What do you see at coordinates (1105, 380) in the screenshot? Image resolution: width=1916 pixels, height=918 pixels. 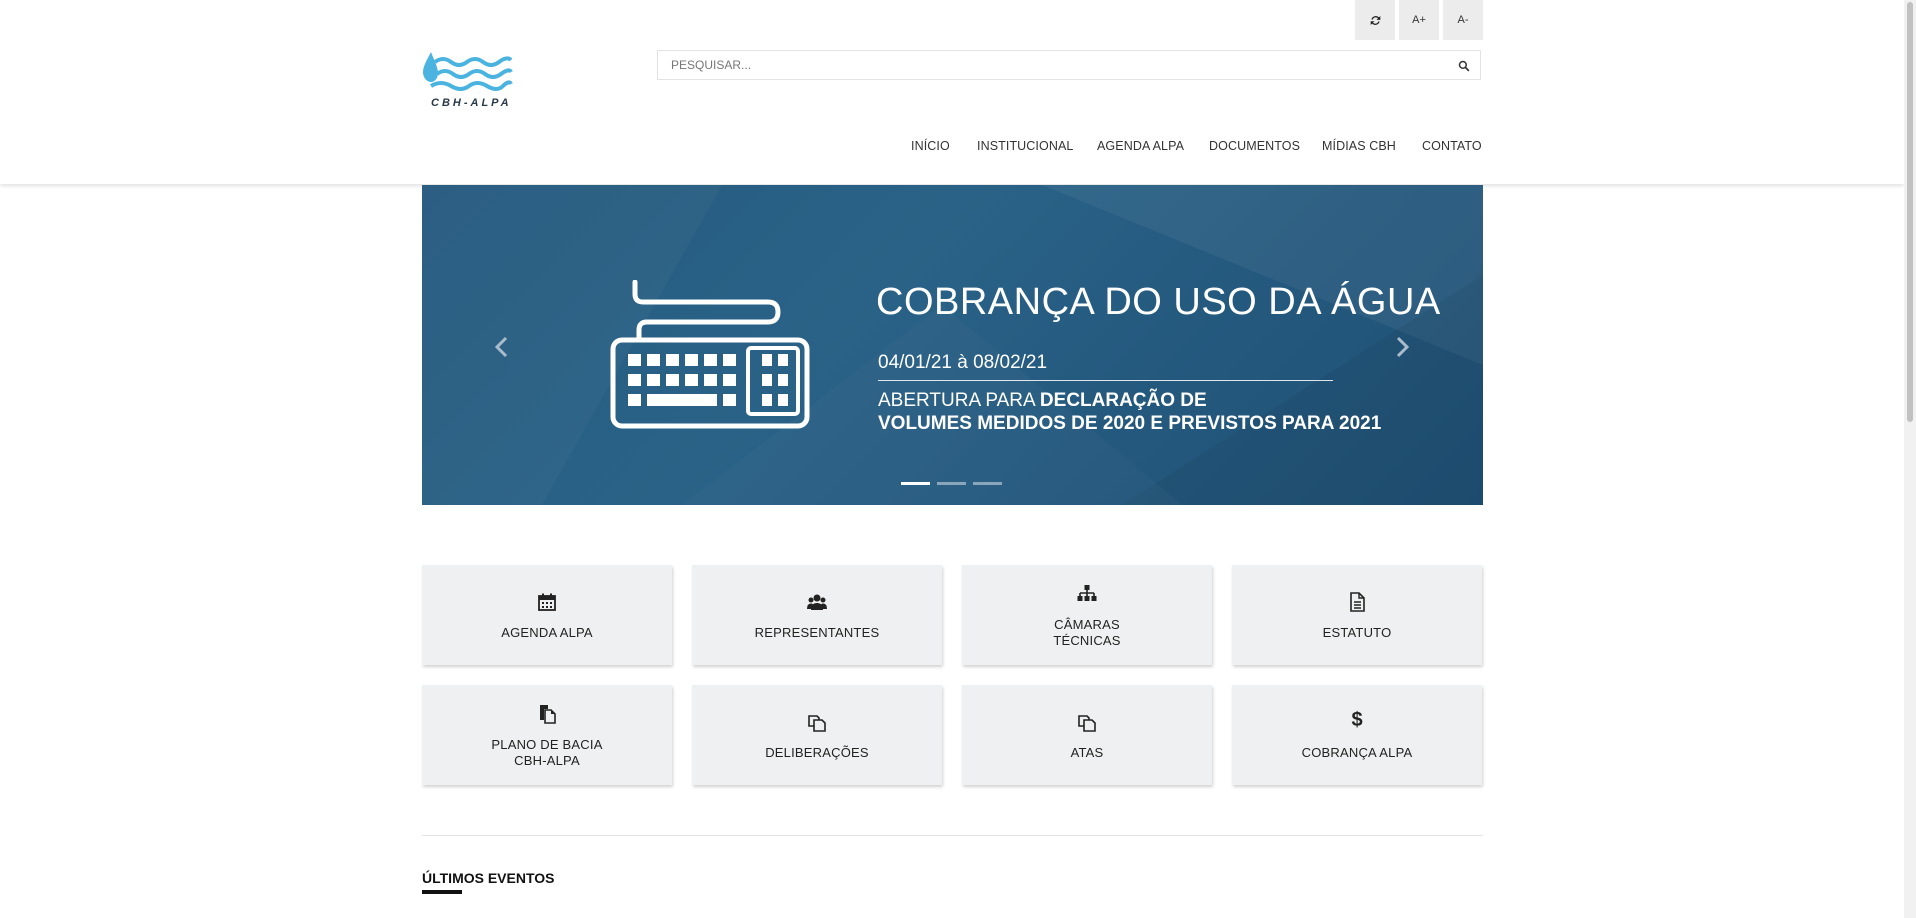 I see `slide-divider` at bounding box center [1105, 380].